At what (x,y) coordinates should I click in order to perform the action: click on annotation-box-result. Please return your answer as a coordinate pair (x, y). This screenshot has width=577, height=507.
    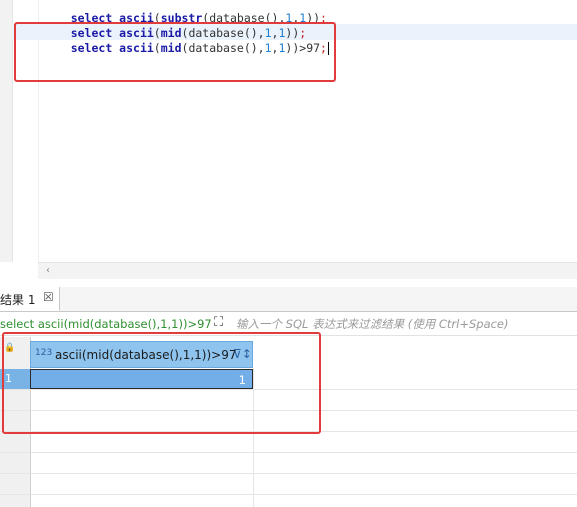
    Looking at the image, I should click on (161, 383).